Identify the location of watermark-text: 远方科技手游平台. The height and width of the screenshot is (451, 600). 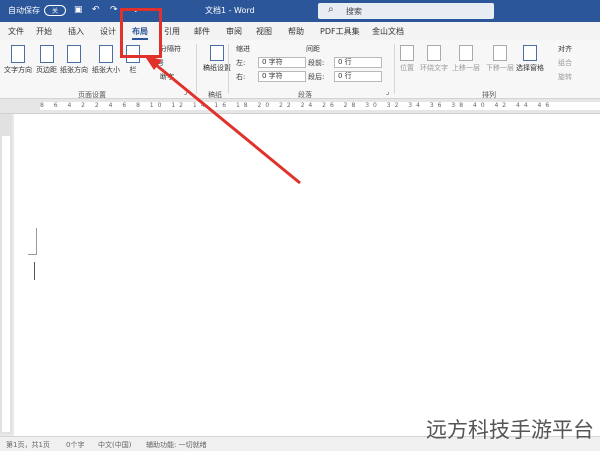
(510, 430).